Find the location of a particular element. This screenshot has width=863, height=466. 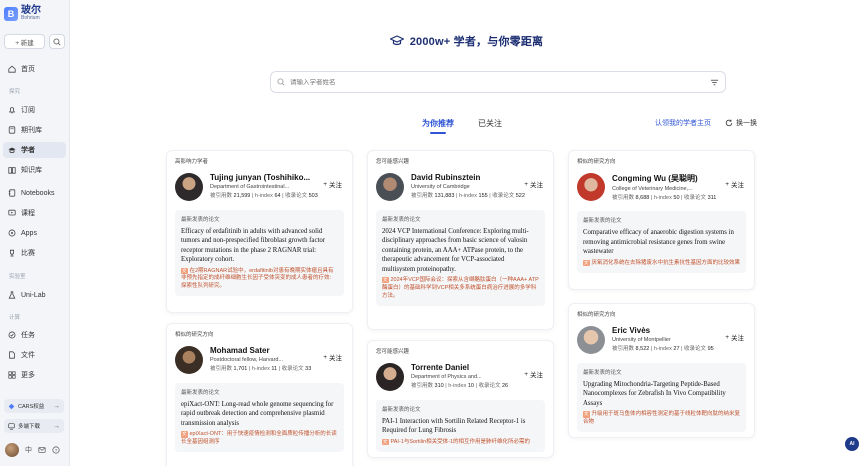

knowledge-icon is located at coordinates (12, 170).